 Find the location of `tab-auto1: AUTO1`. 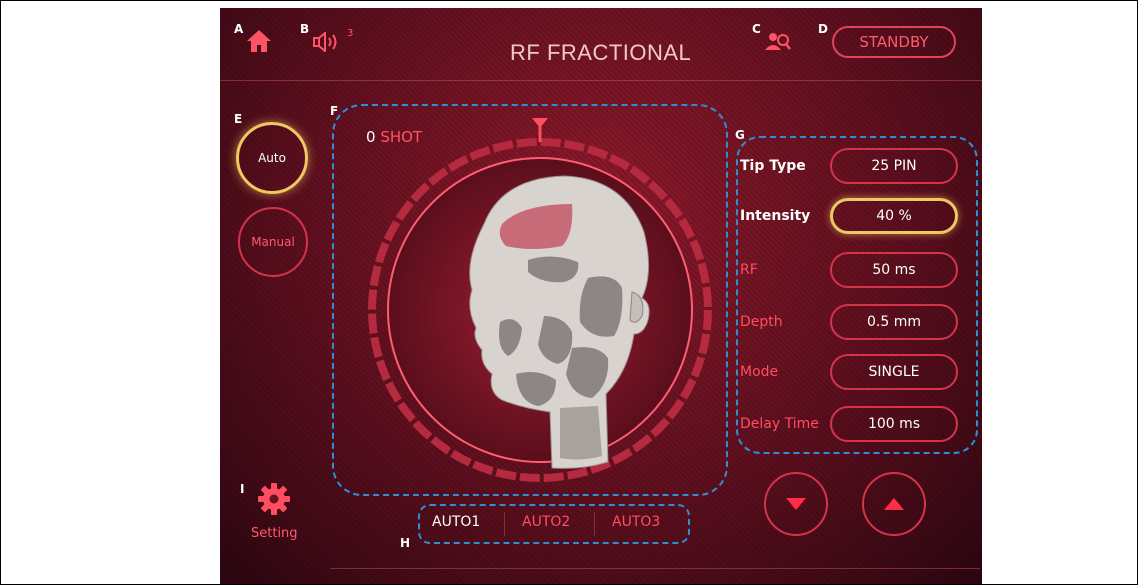

tab-auto1: AUTO1 is located at coordinates (456, 522).